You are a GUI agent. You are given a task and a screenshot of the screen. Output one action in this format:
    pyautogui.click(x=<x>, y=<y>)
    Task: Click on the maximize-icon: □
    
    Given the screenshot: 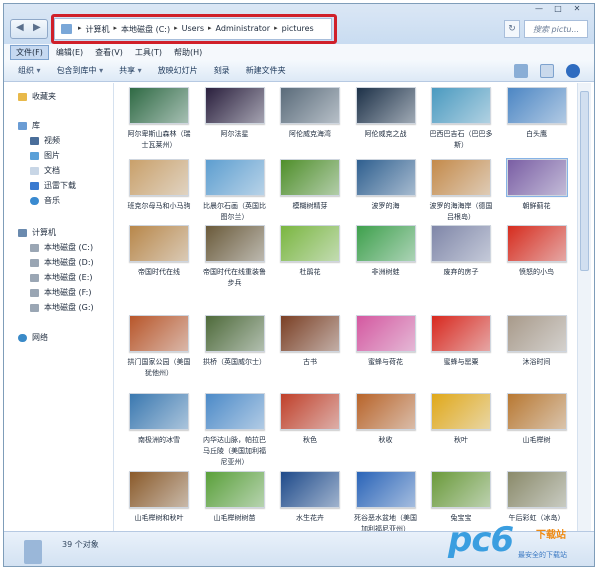 What is the action you would take?
    pyautogui.click(x=558, y=10)
    